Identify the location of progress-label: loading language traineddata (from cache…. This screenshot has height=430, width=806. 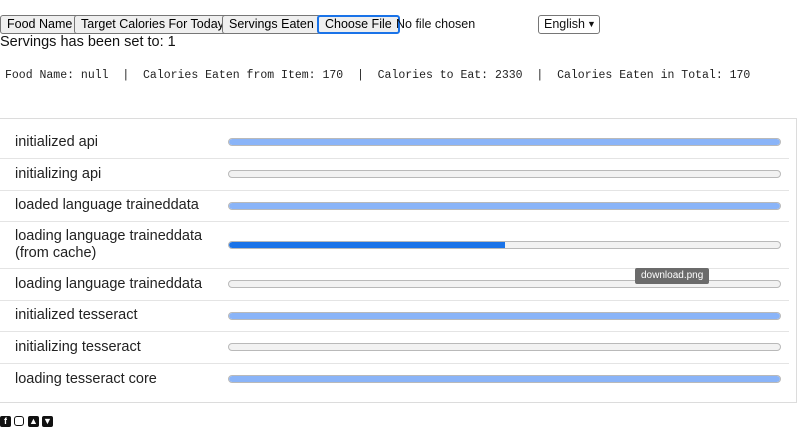
(109, 244).